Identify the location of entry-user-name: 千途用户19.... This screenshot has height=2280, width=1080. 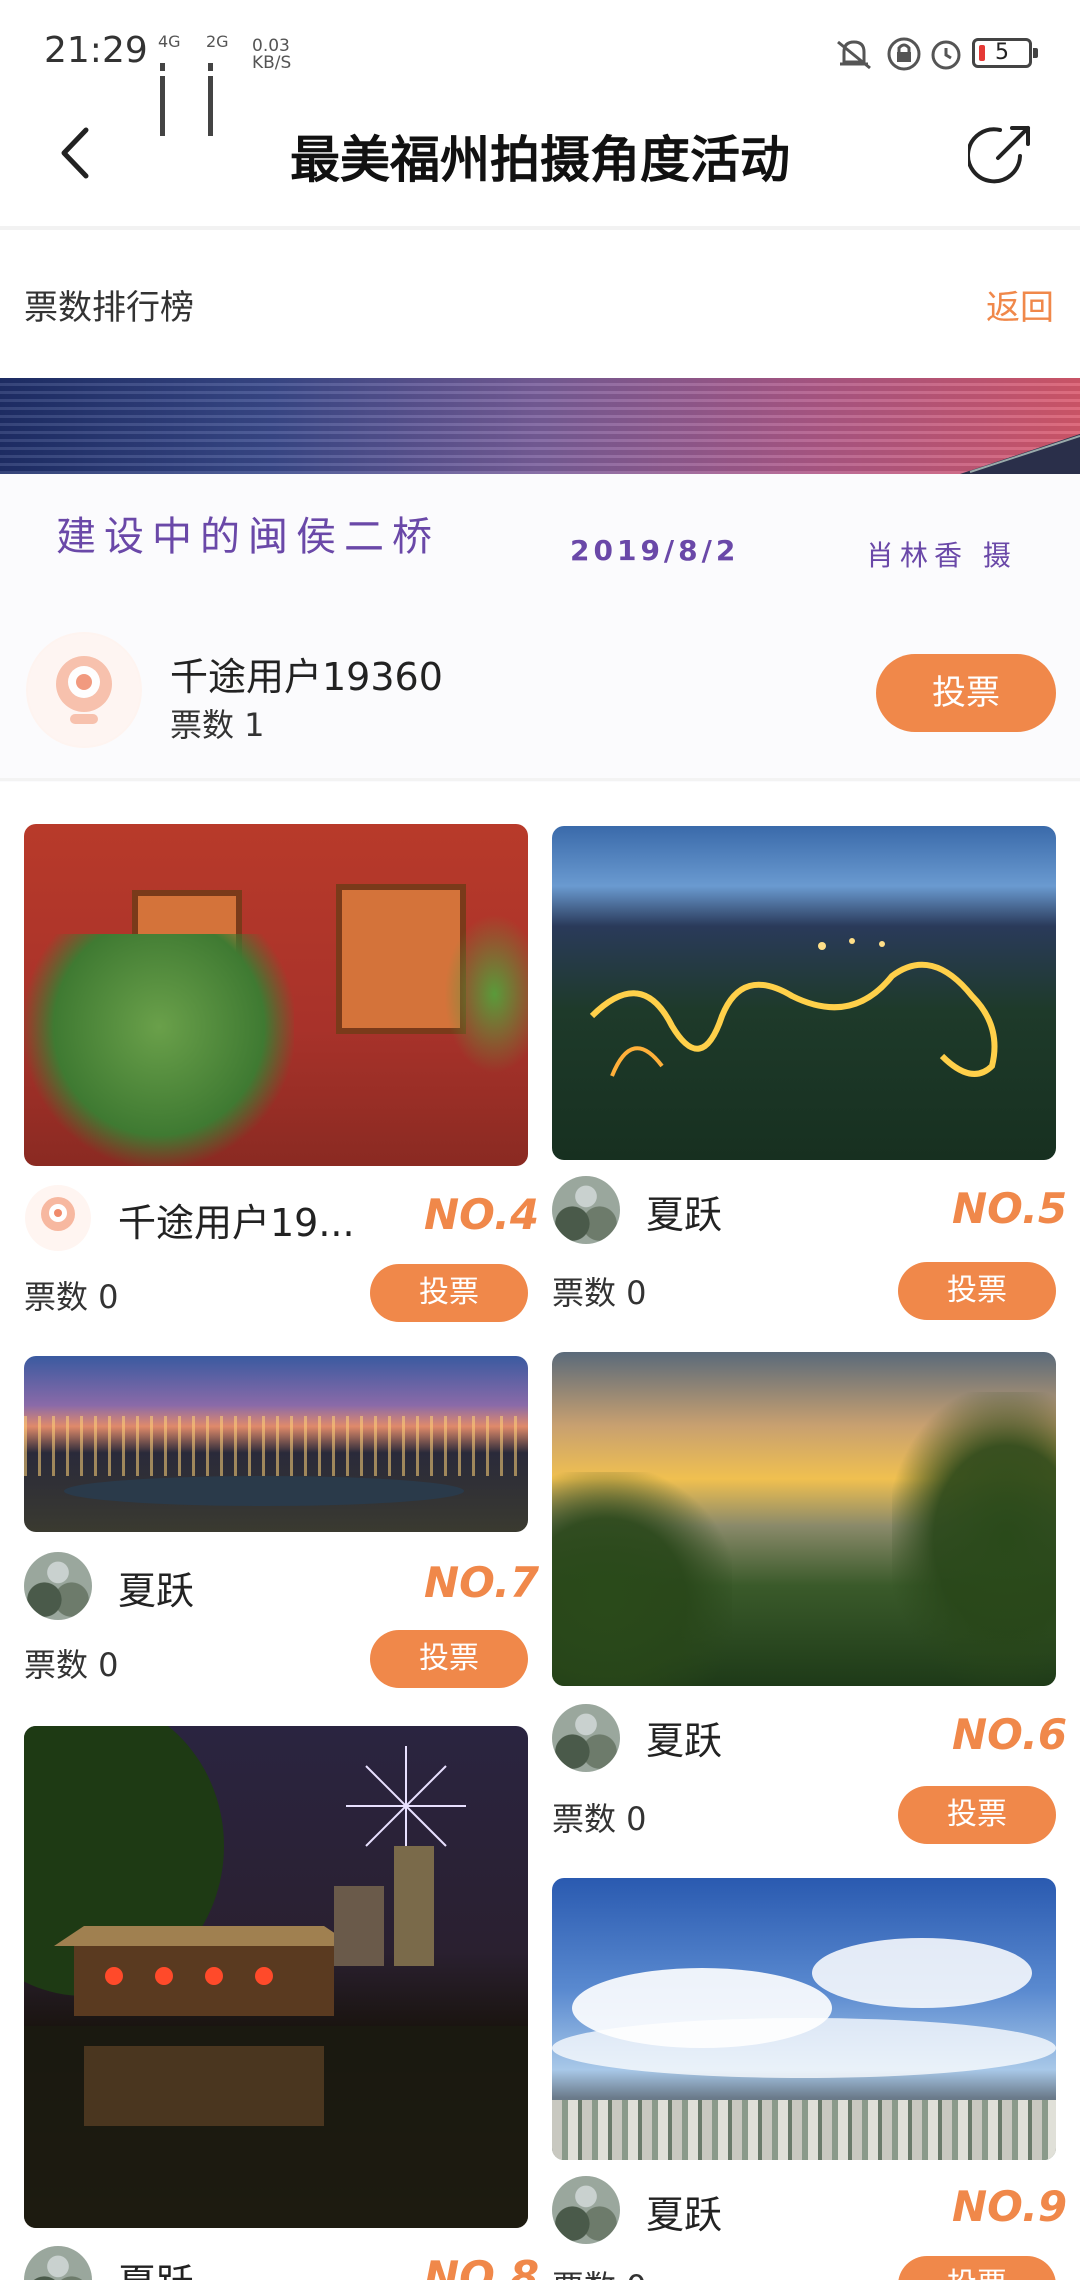
(236, 1223).